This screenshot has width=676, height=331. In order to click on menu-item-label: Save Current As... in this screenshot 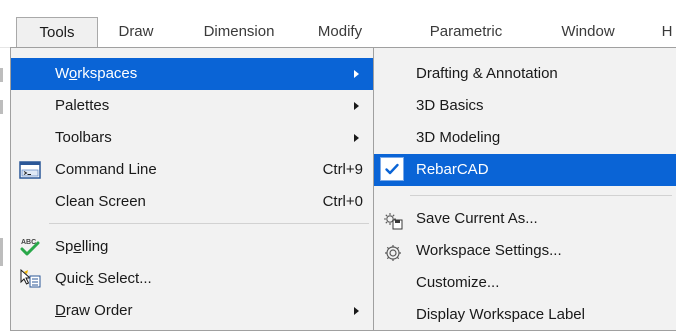, I will do `click(477, 218)`.